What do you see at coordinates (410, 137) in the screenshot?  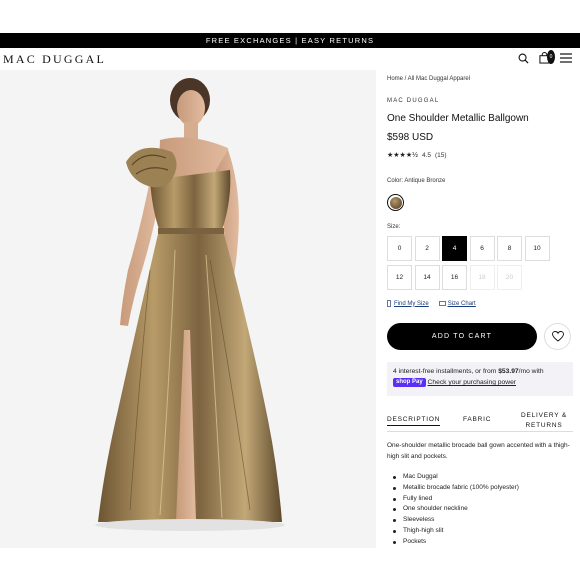 I see `product-price: $598 USD` at bounding box center [410, 137].